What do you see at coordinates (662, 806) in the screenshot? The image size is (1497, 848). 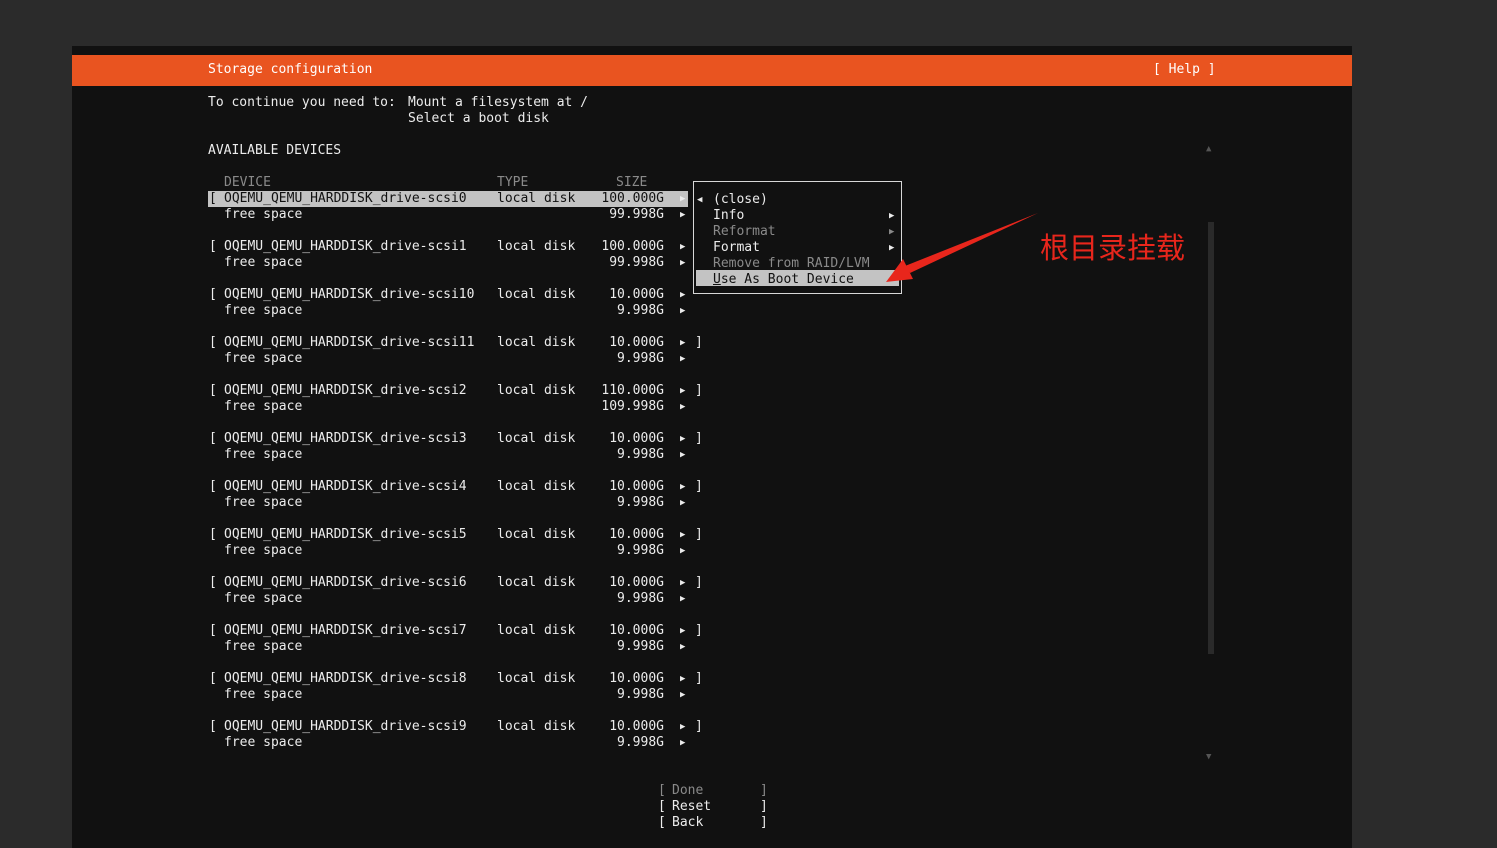 I see `reset-button-open: [` at bounding box center [662, 806].